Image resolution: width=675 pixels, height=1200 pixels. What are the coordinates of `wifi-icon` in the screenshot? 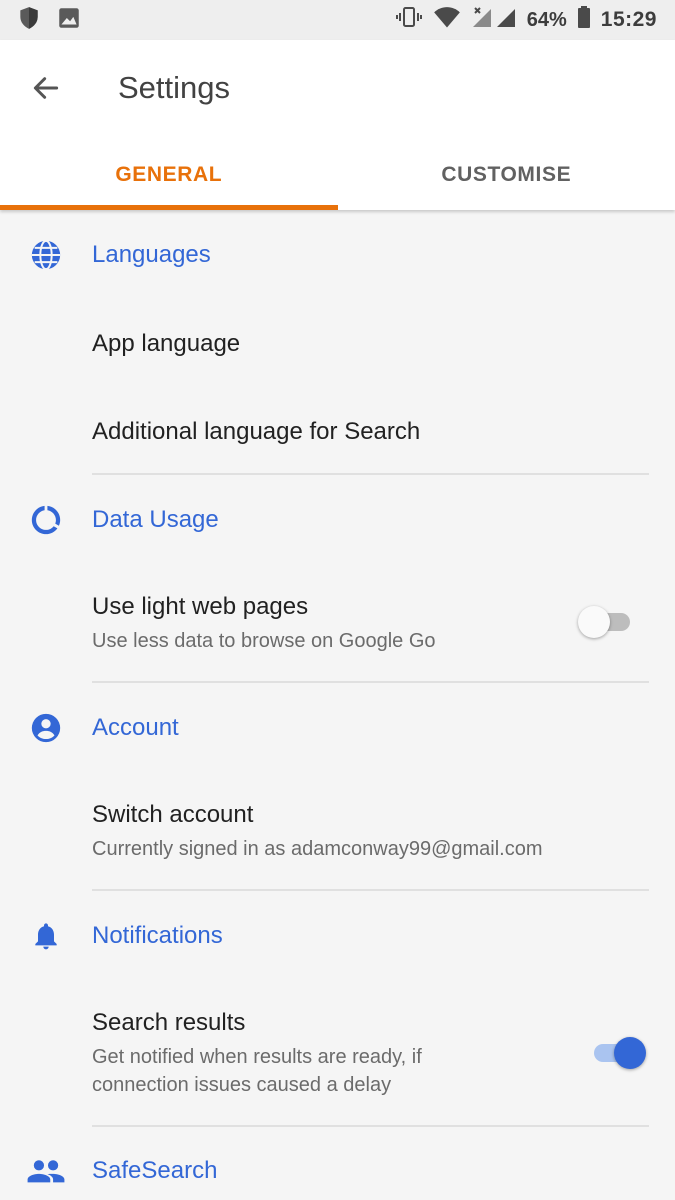 It's located at (447, 20).